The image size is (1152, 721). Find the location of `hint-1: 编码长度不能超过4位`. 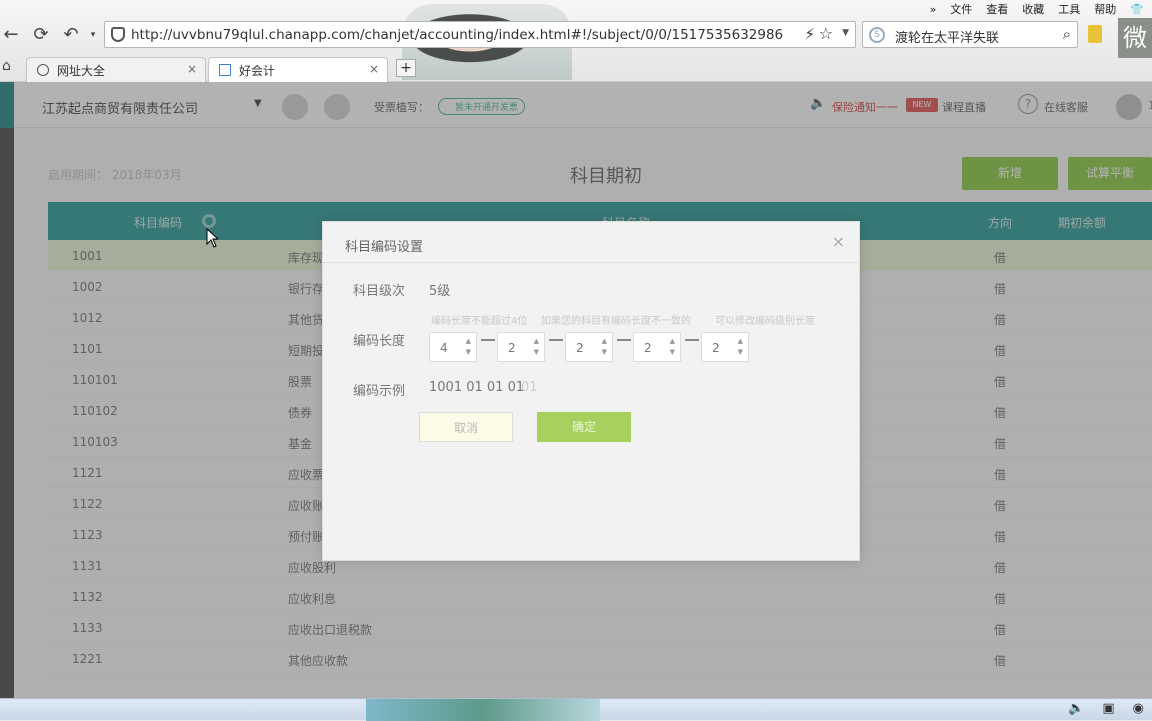

hint-1: 编码长度不能超过4位 is located at coordinates (479, 321).